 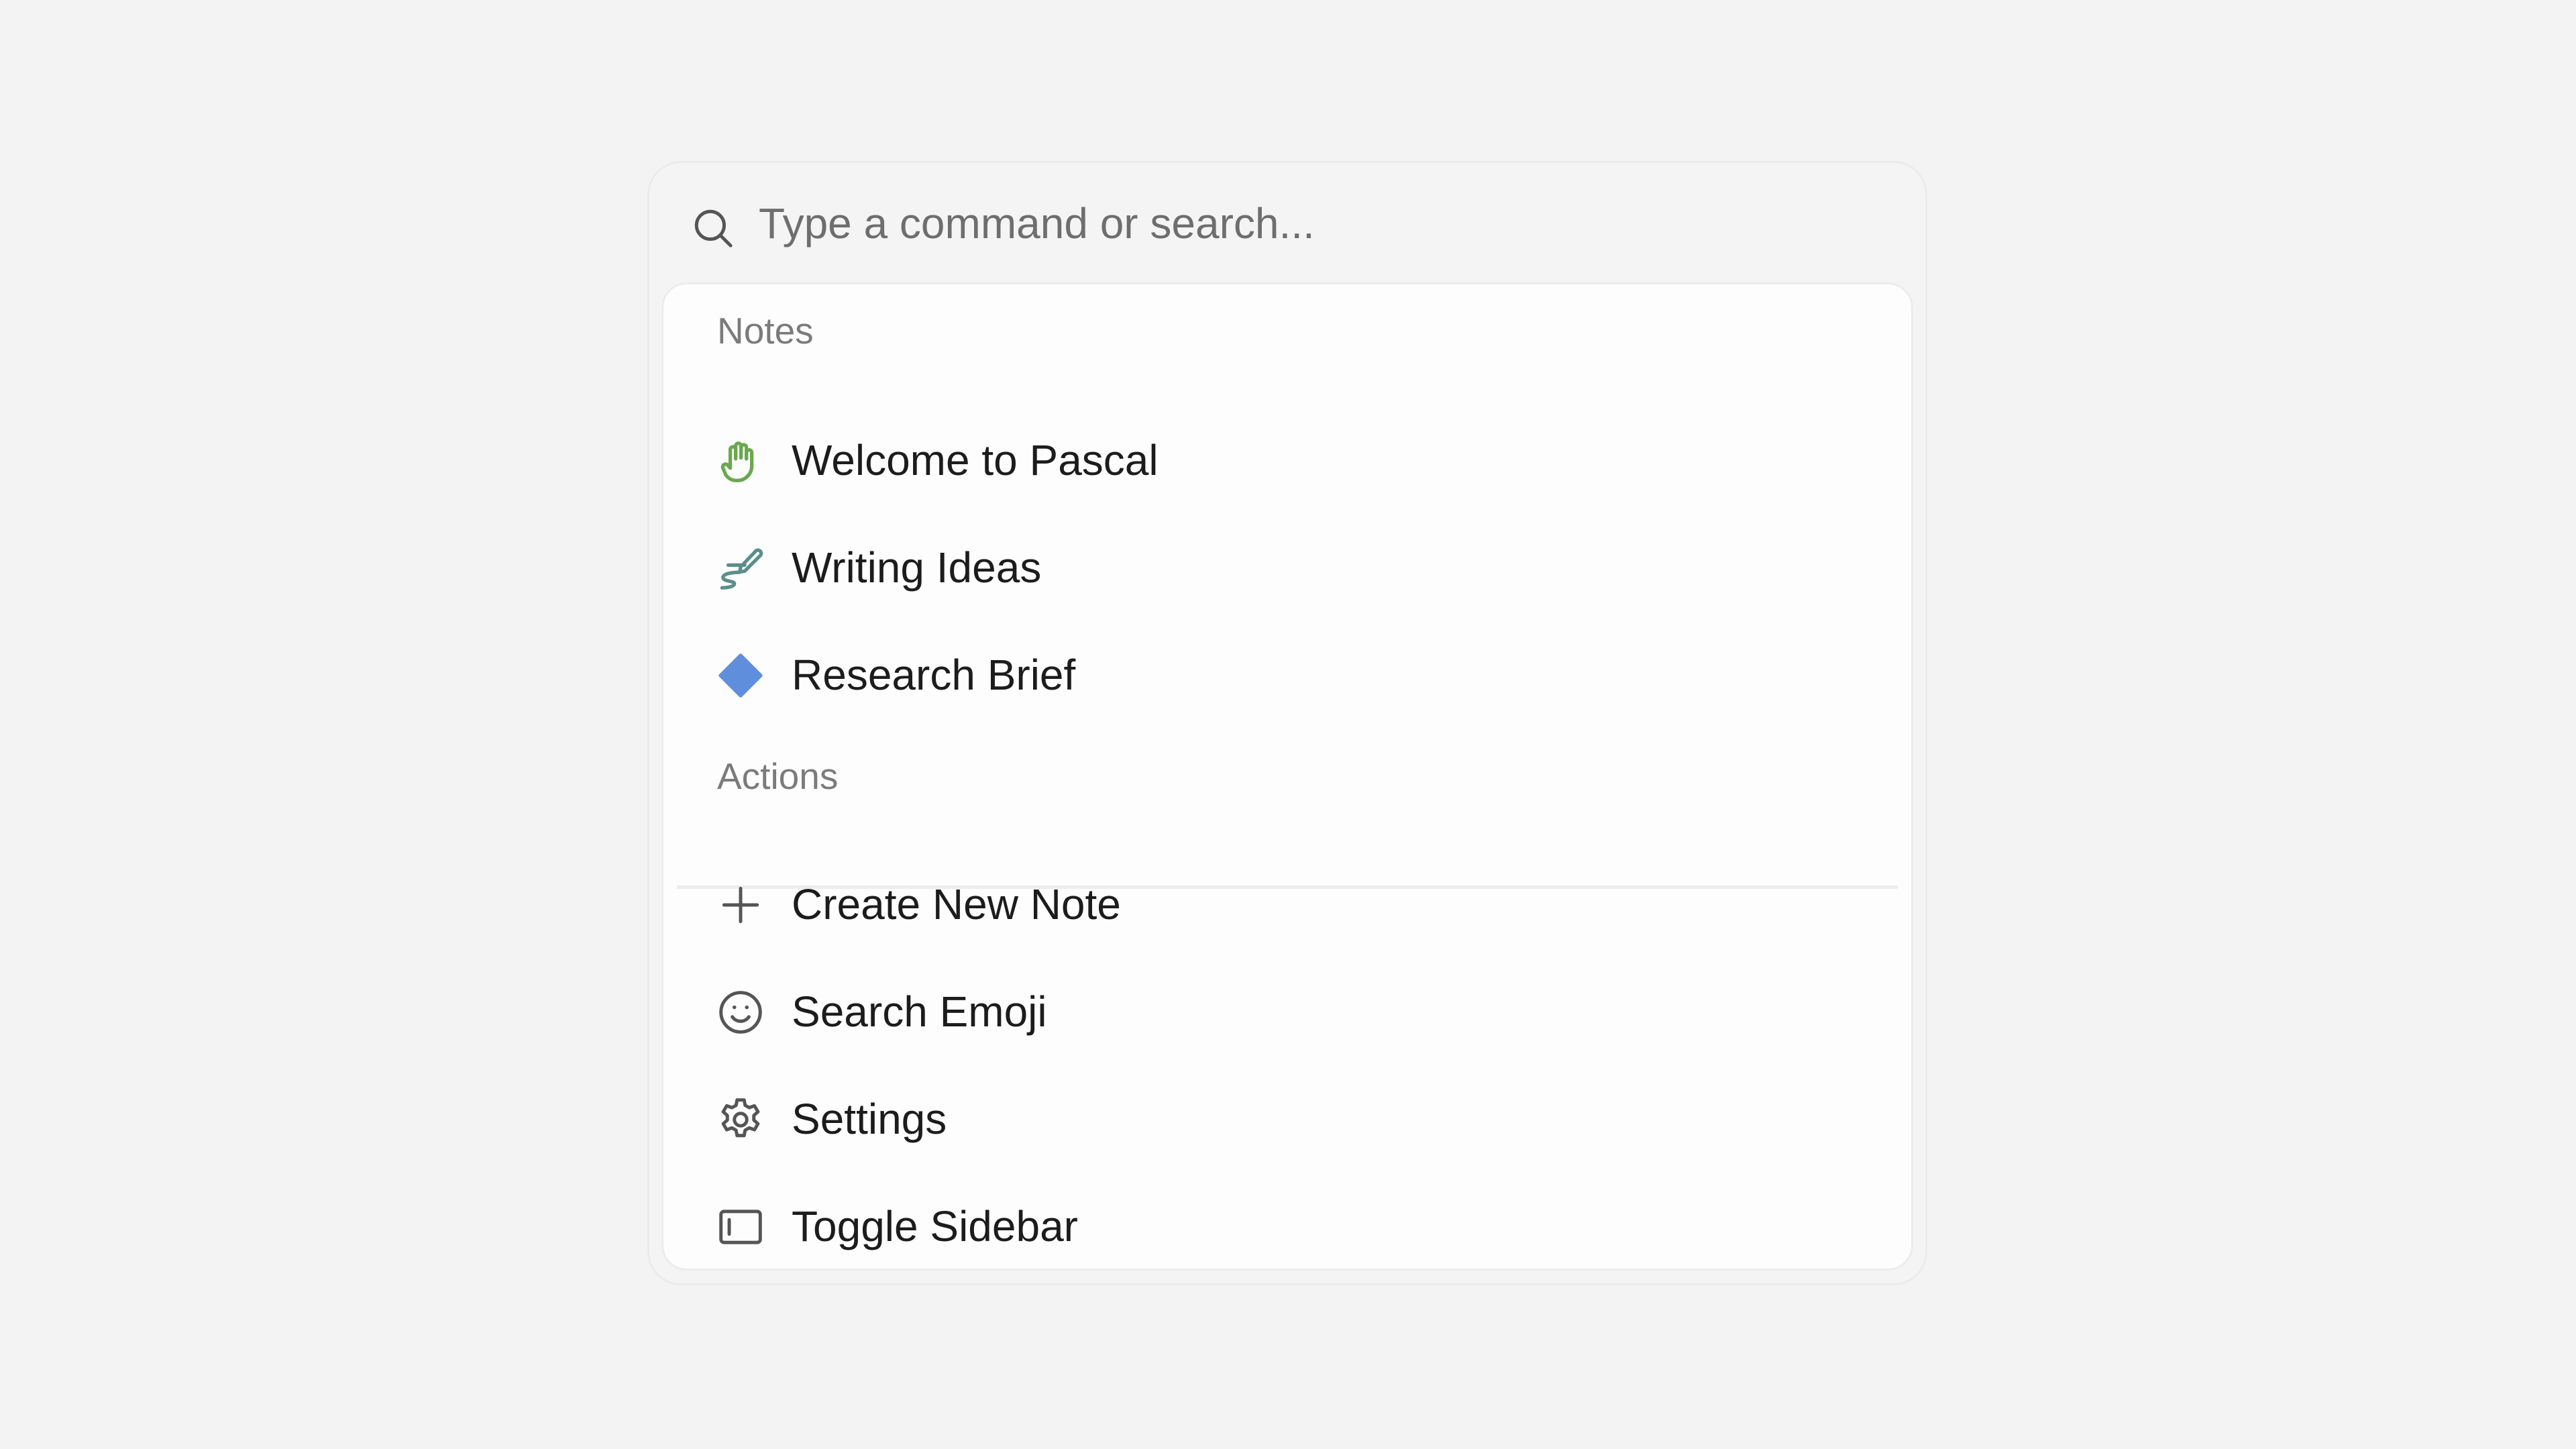 What do you see at coordinates (740, 675) in the screenshot?
I see `diamond-icon` at bounding box center [740, 675].